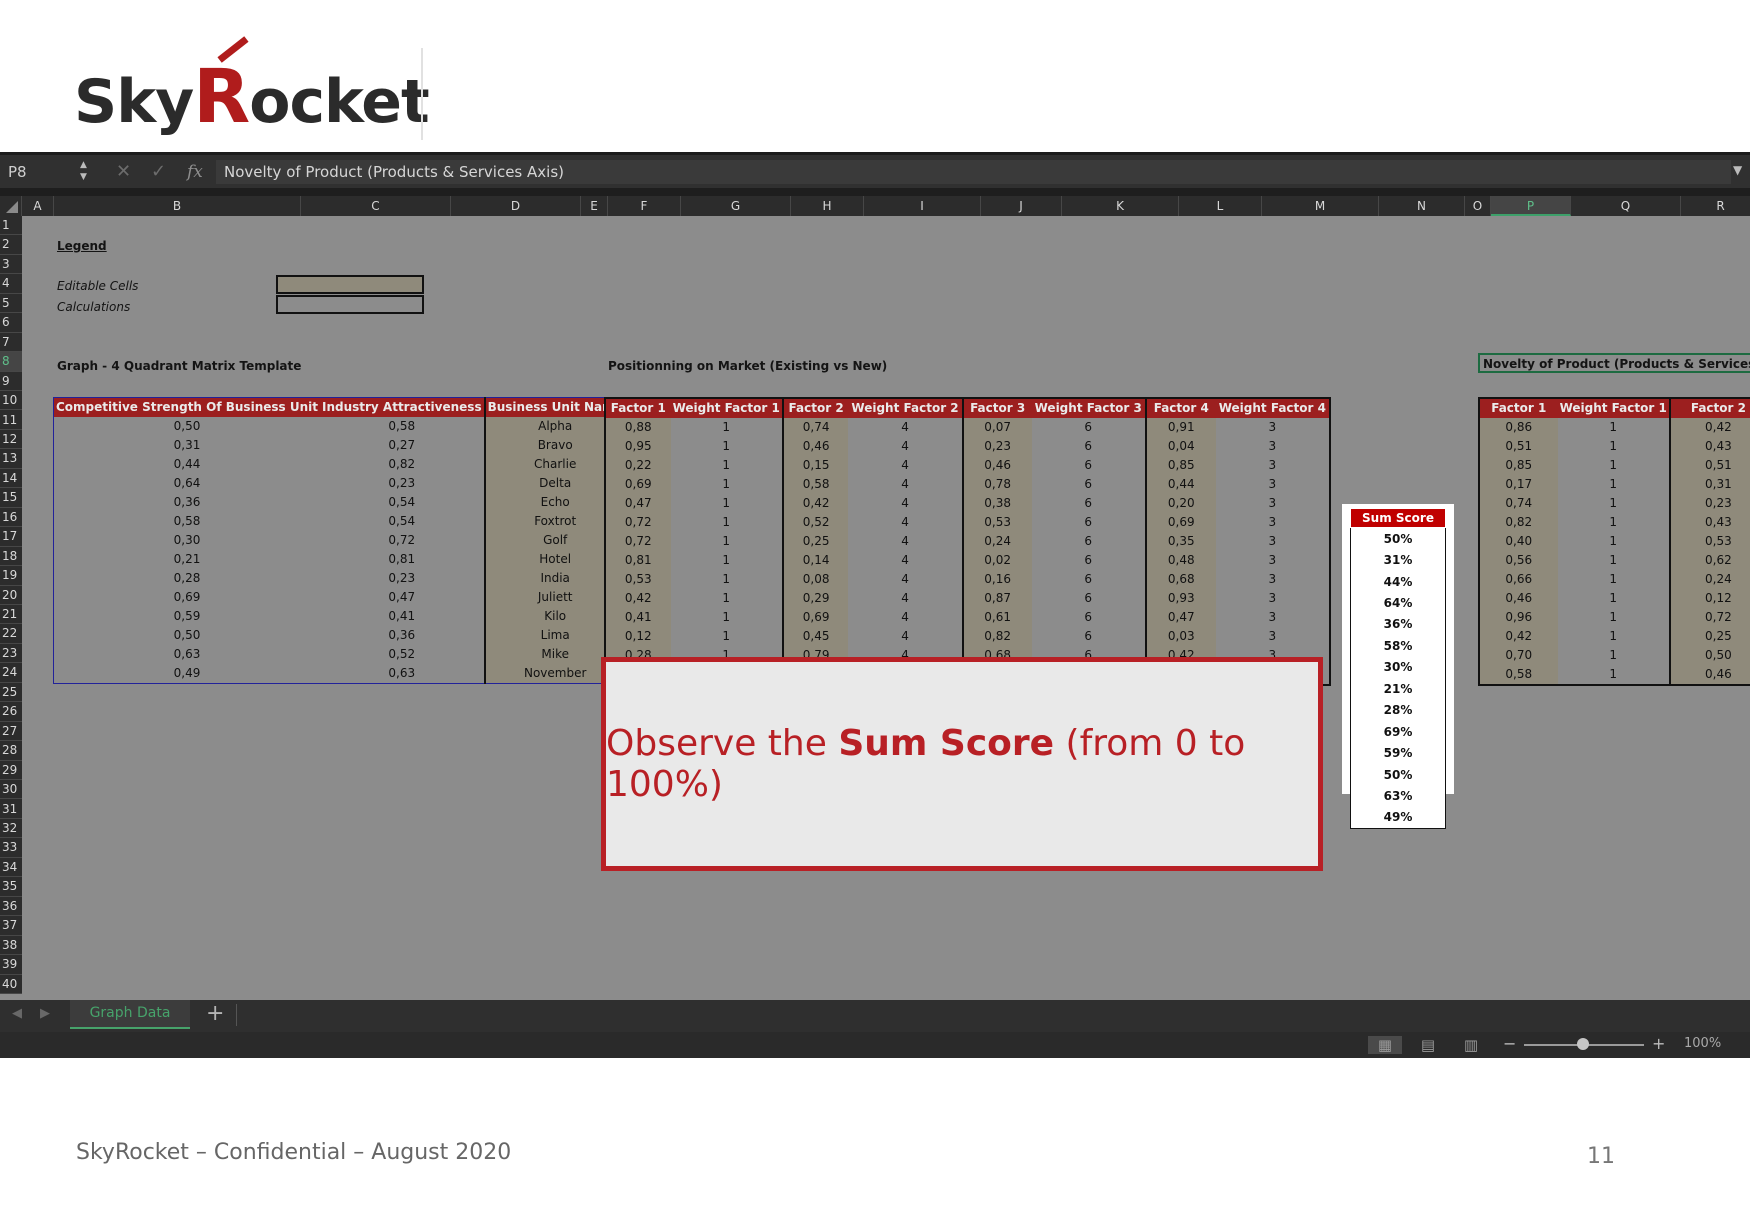 The image size is (1750, 1208). Describe the element at coordinates (1180, 579) in the screenshot. I see `table-cell: 0,68` at that location.